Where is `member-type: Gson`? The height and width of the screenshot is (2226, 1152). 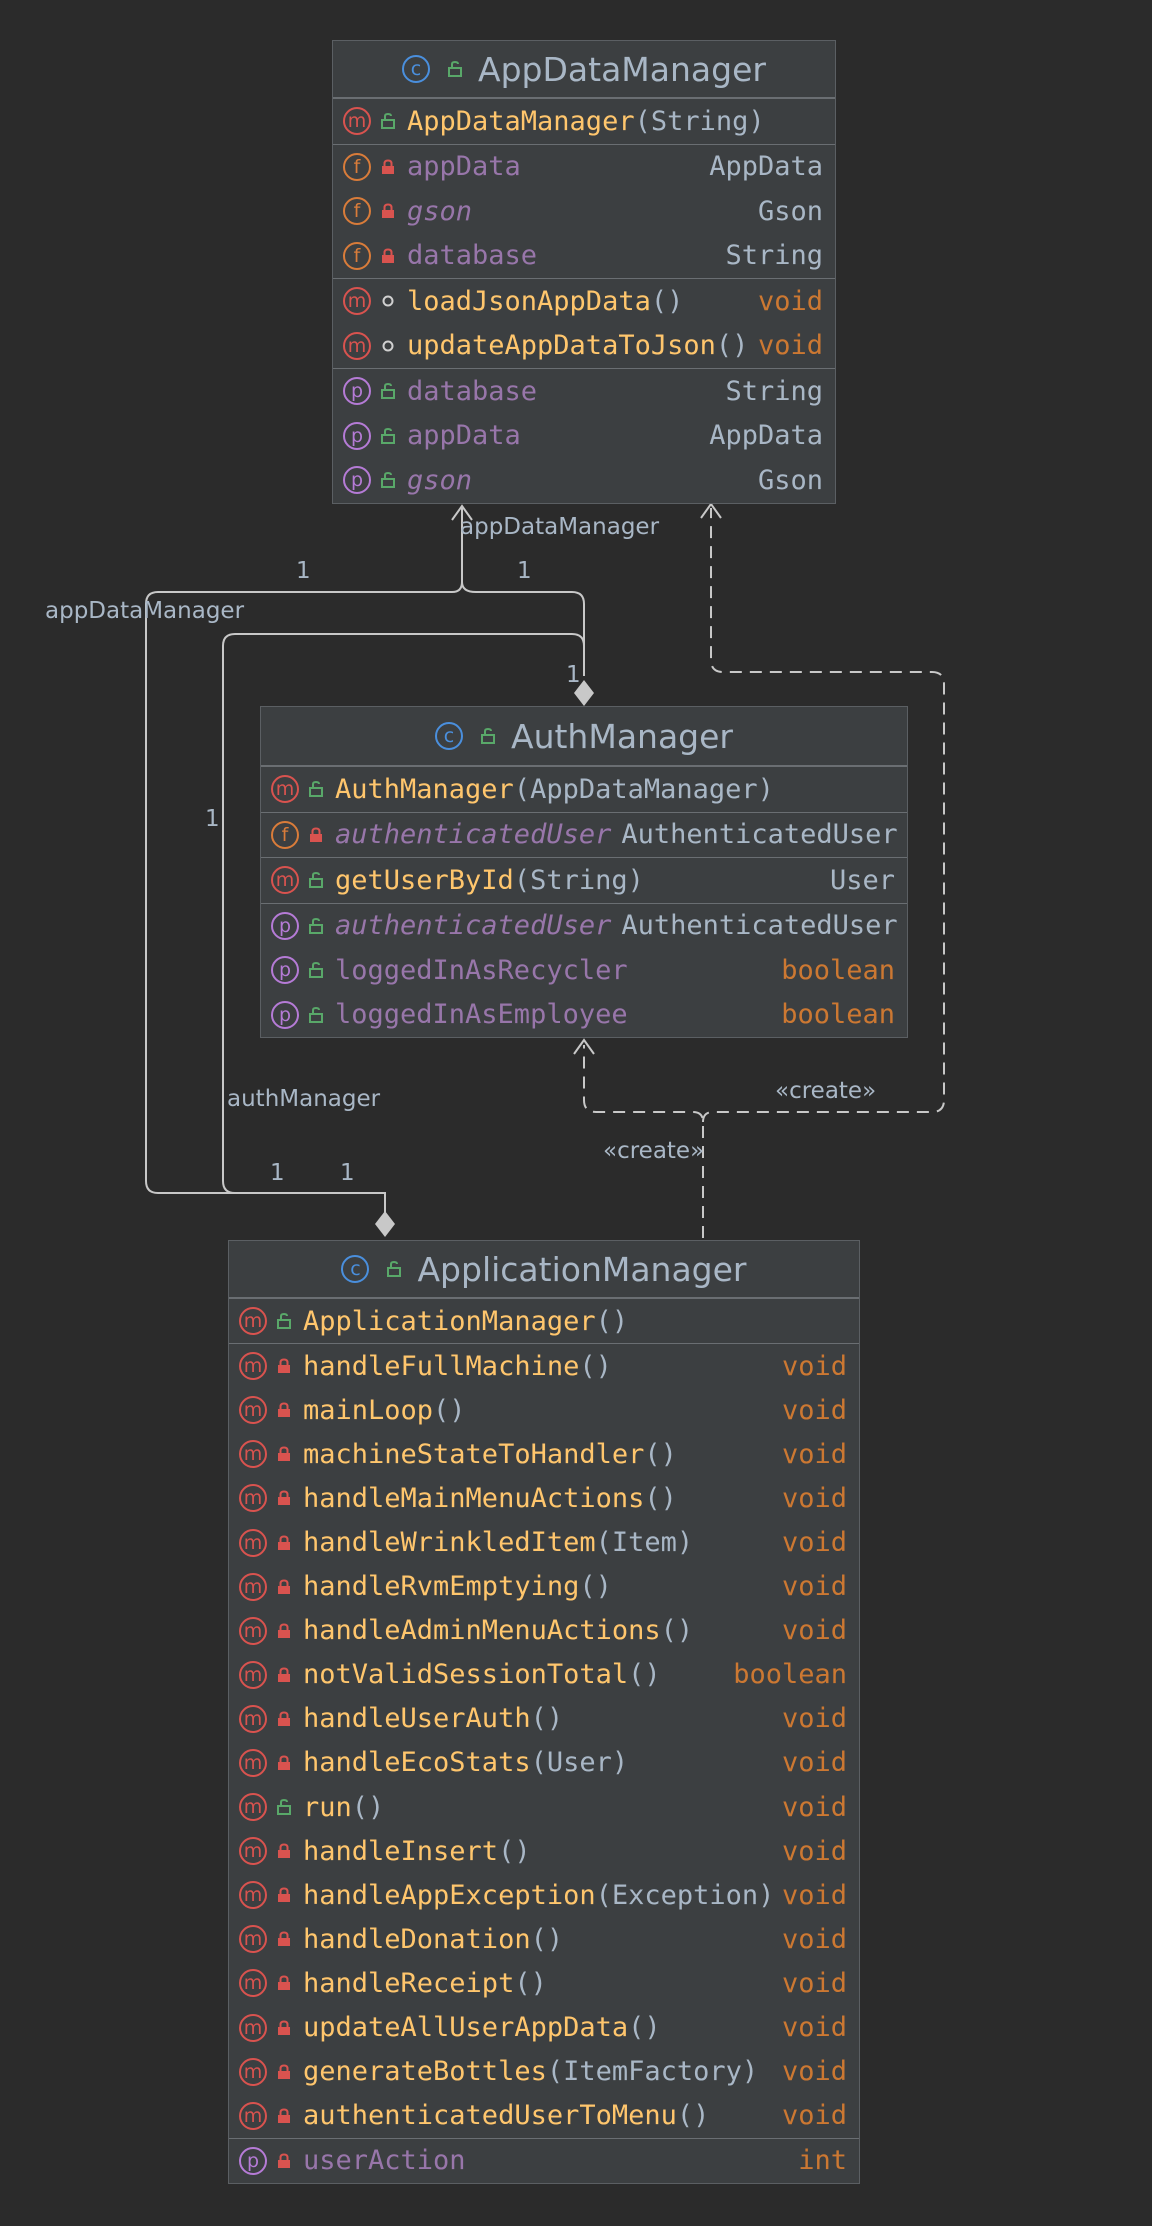 member-type: Gson is located at coordinates (790, 211).